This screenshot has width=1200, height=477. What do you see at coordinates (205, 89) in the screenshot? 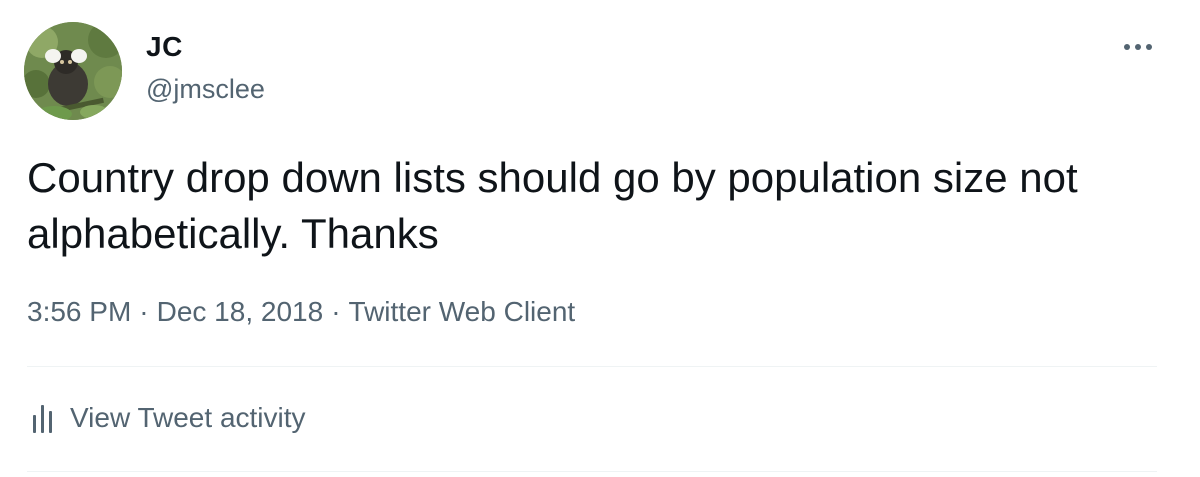
I see `user-handle: @jmsclee` at bounding box center [205, 89].